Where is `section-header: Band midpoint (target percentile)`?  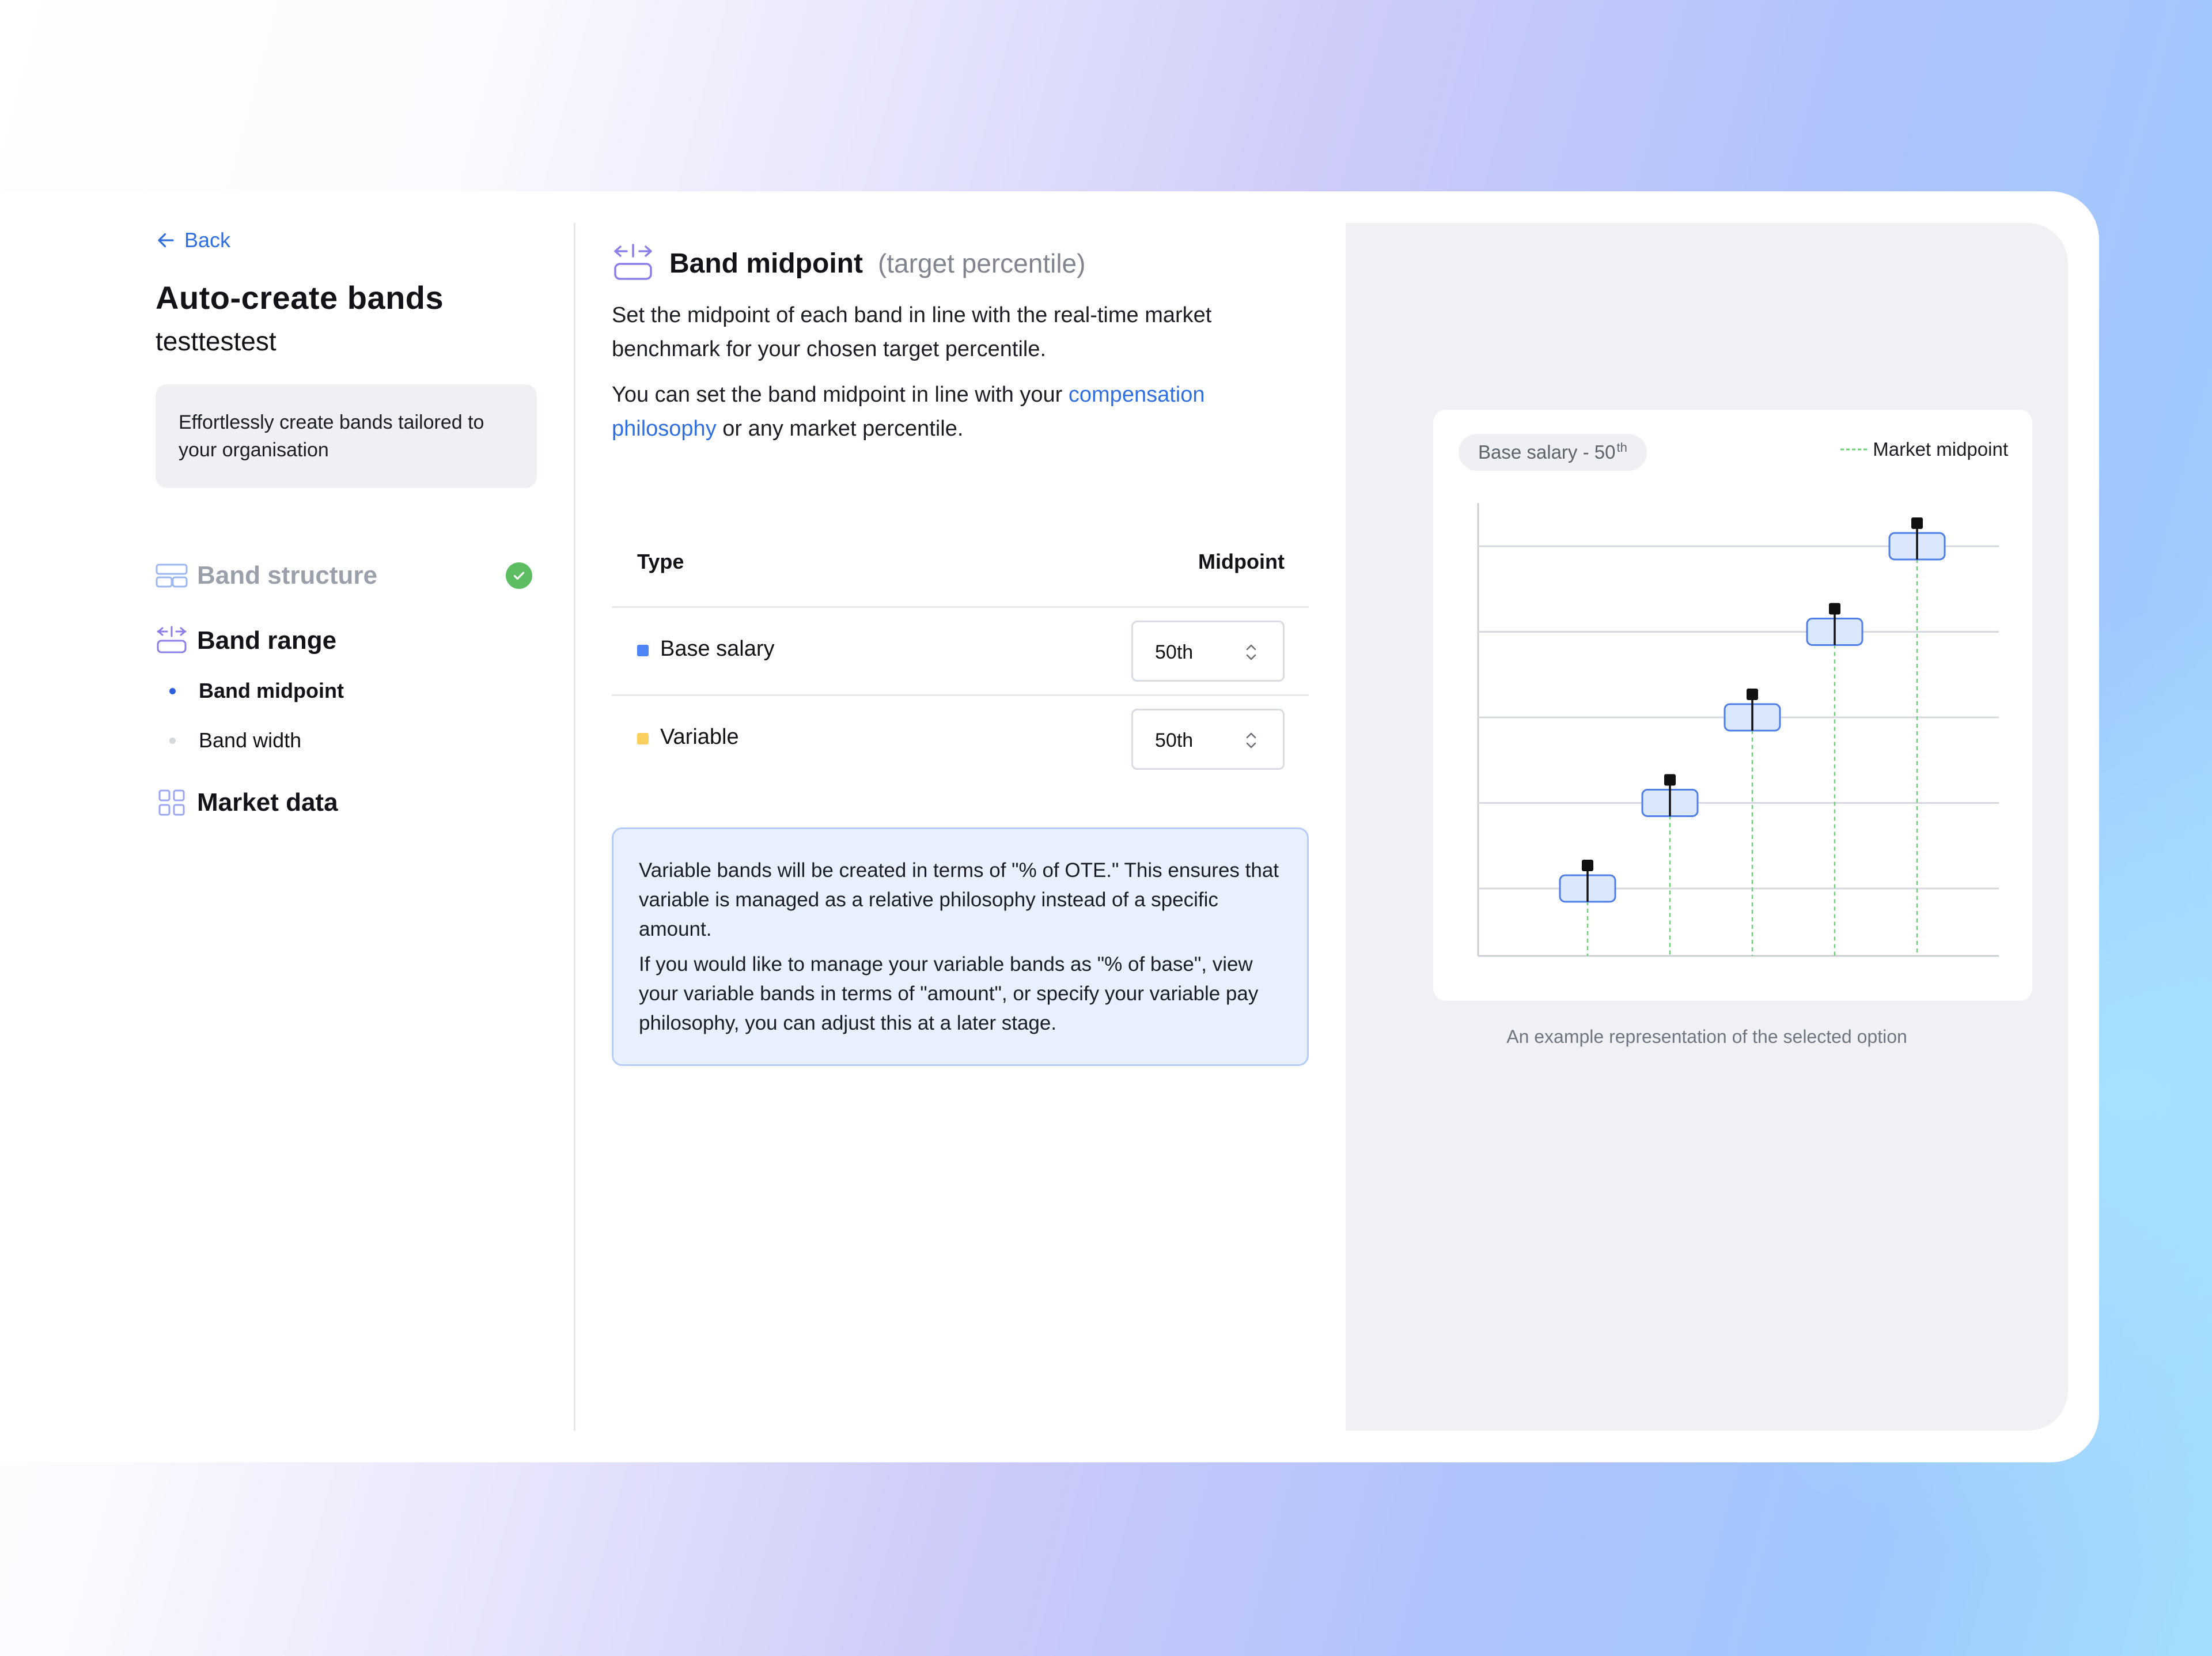 section-header: Band midpoint (target percentile) is located at coordinates (960, 263).